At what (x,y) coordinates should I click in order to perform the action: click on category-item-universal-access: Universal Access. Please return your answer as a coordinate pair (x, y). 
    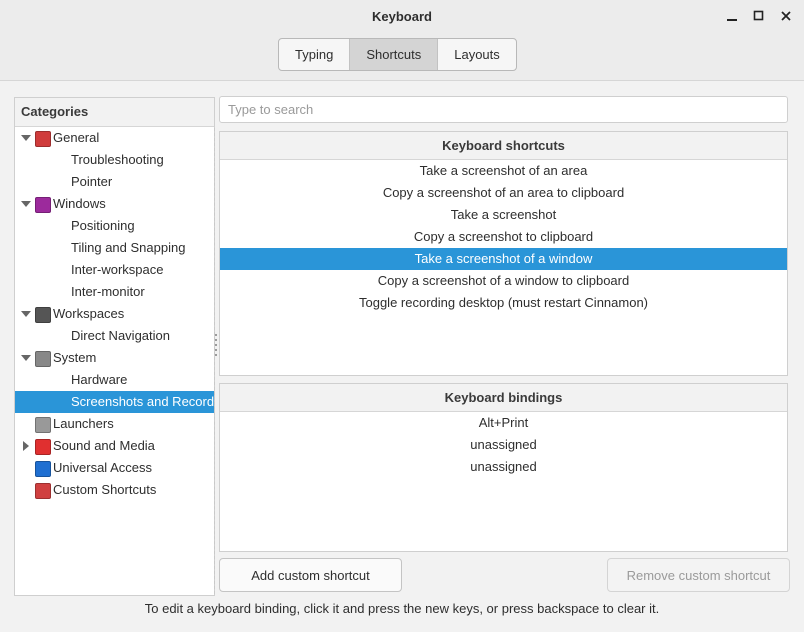
    Looking at the image, I should click on (114, 468).